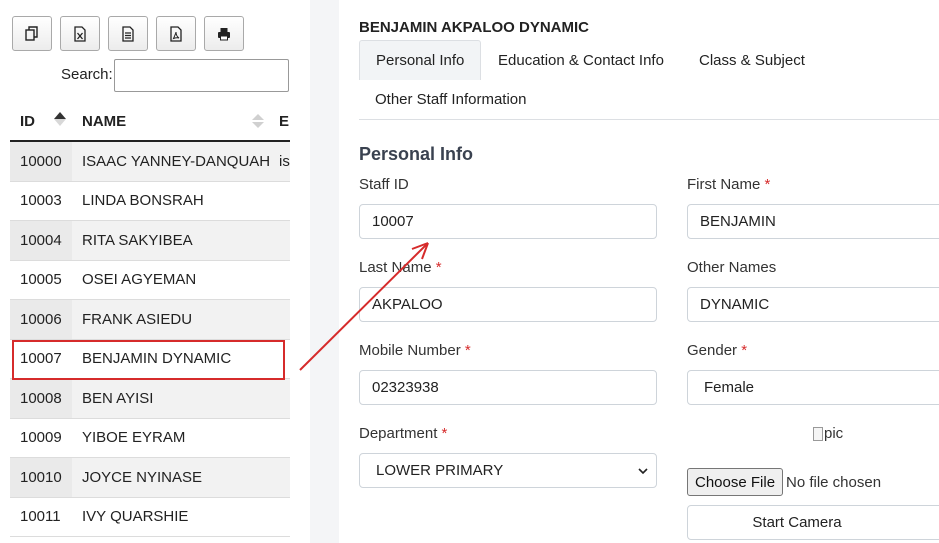  I want to click on print-button, so click(224, 33).